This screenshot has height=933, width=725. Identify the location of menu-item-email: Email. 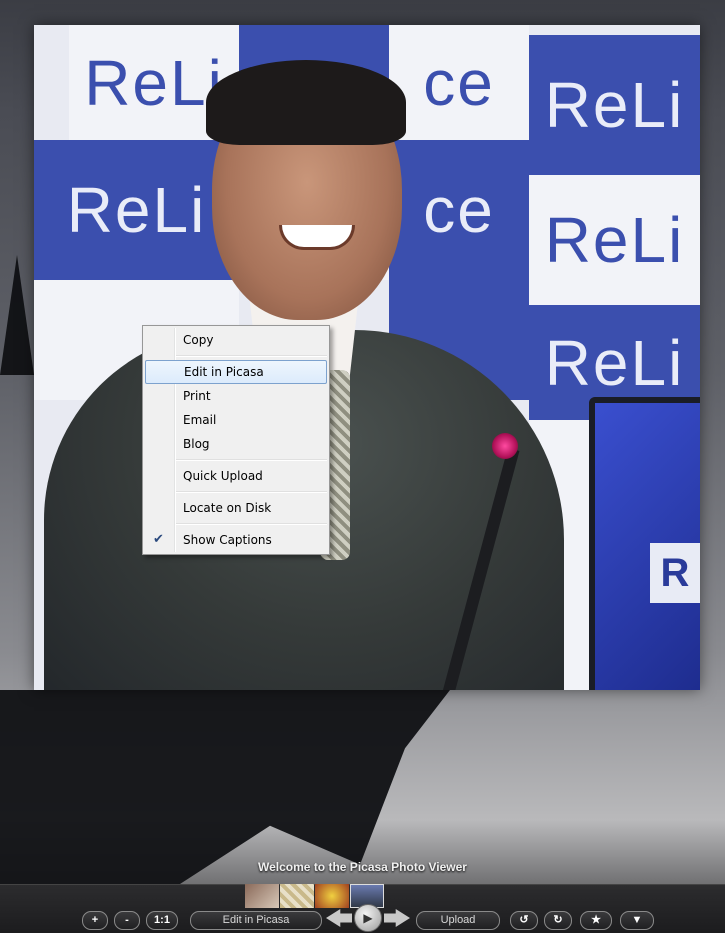
(236, 420).